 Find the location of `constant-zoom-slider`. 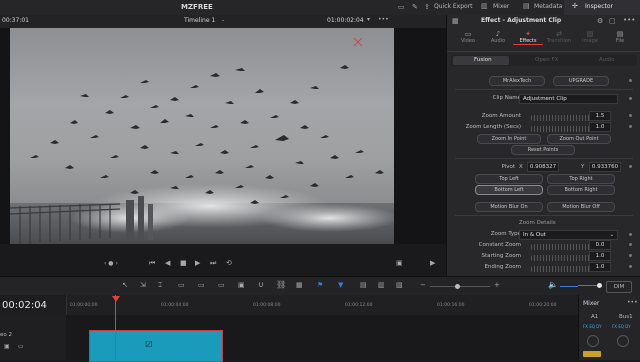

constant-zoom-slider is located at coordinates (561, 247).